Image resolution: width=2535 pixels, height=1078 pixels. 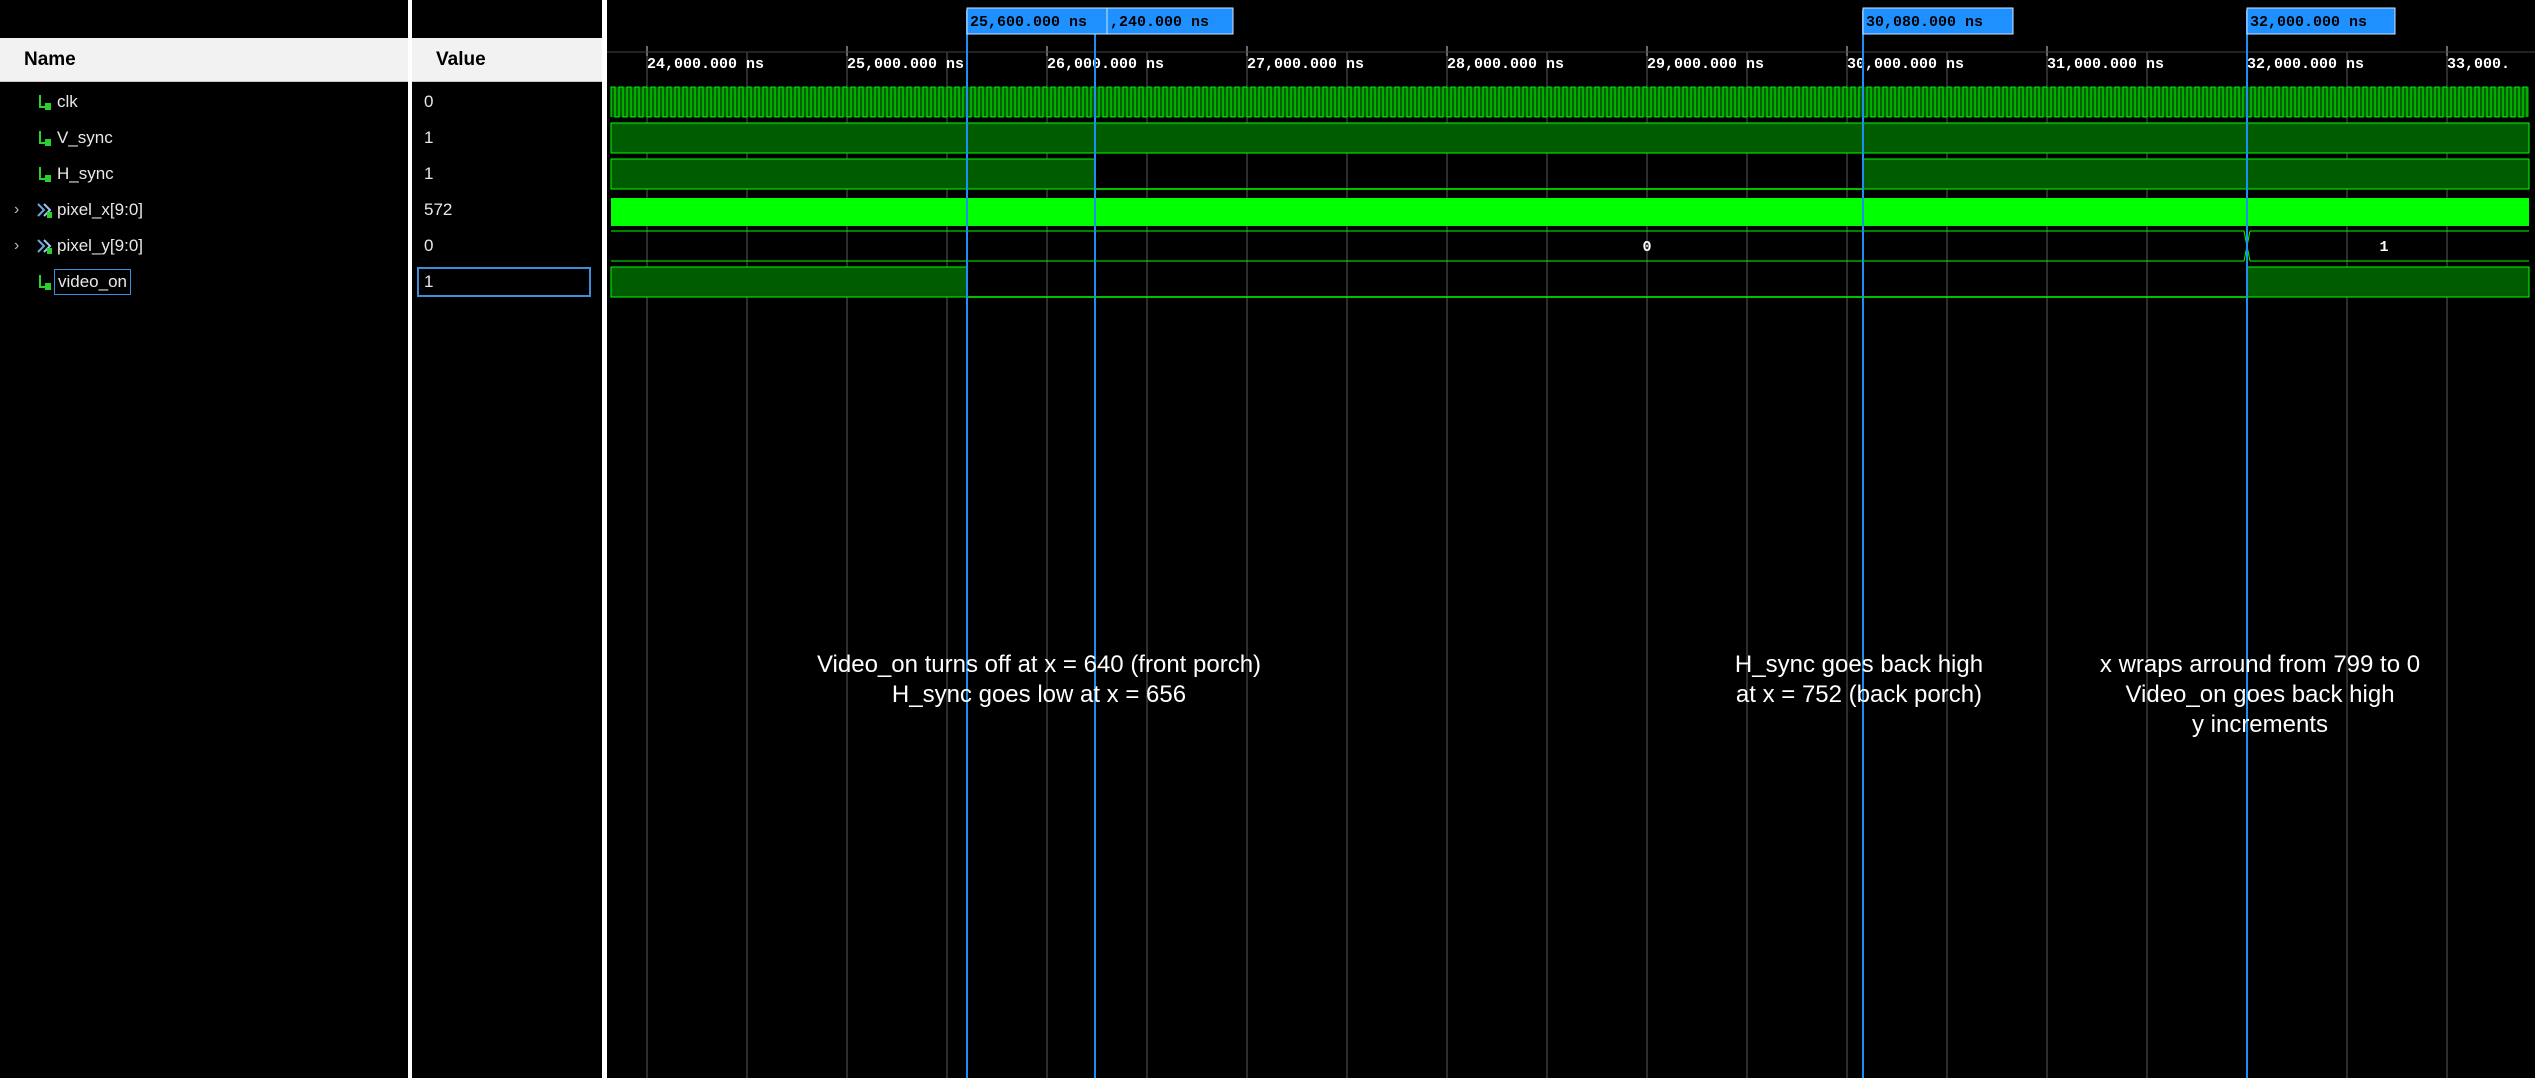 I want to click on signal-row-pixel-x-9-0: › pixel_x[9:0], so click(x=204, y=210).